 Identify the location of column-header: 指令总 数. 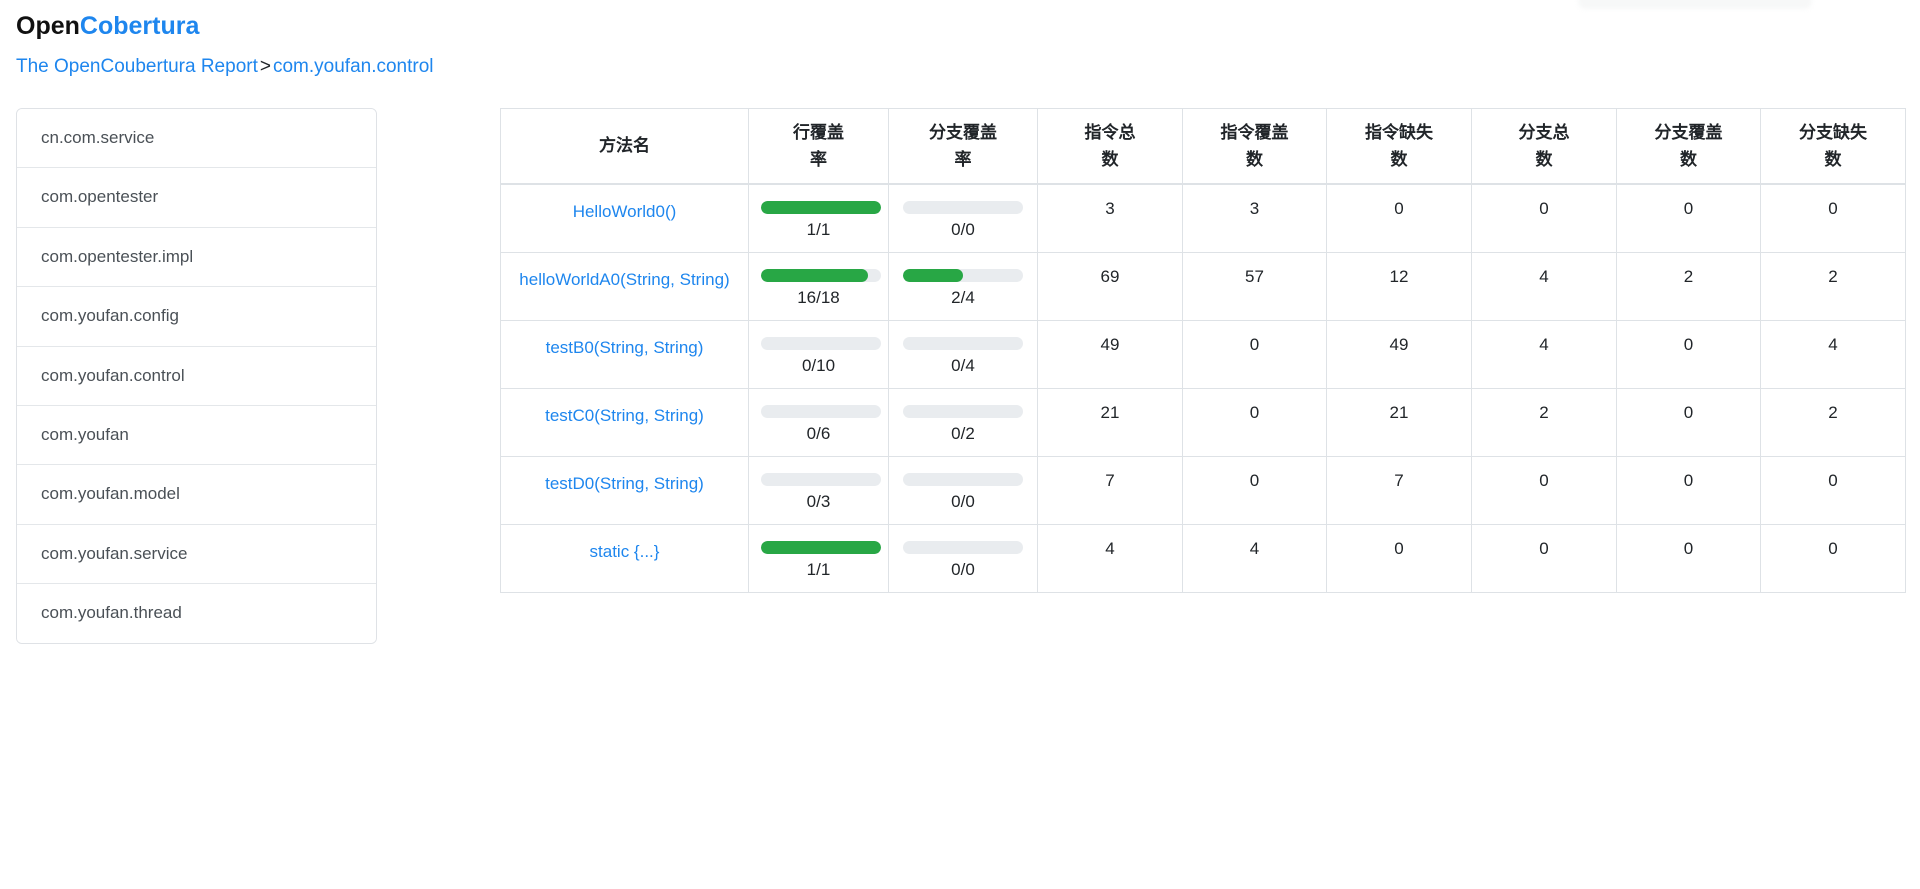
(1110, 146).